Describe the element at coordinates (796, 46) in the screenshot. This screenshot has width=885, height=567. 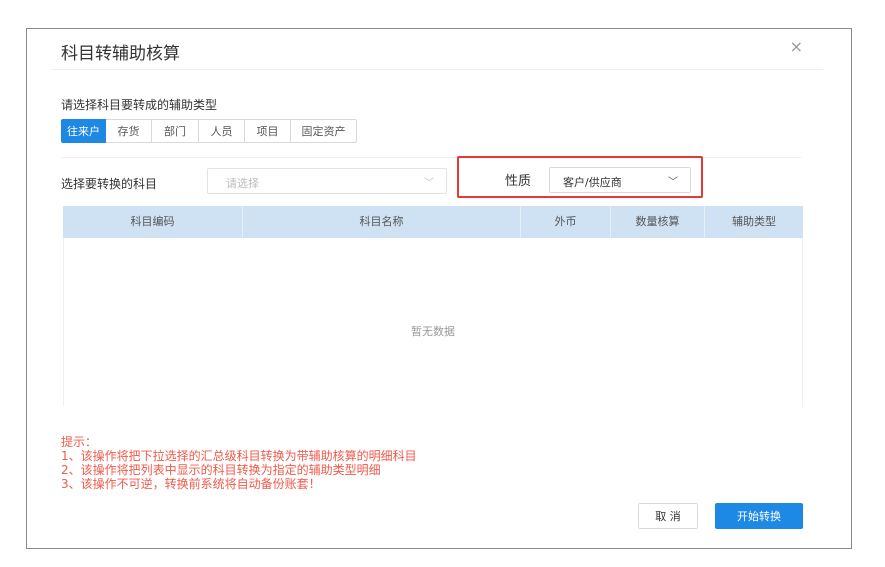
I see `close-icon: ×` at that location.